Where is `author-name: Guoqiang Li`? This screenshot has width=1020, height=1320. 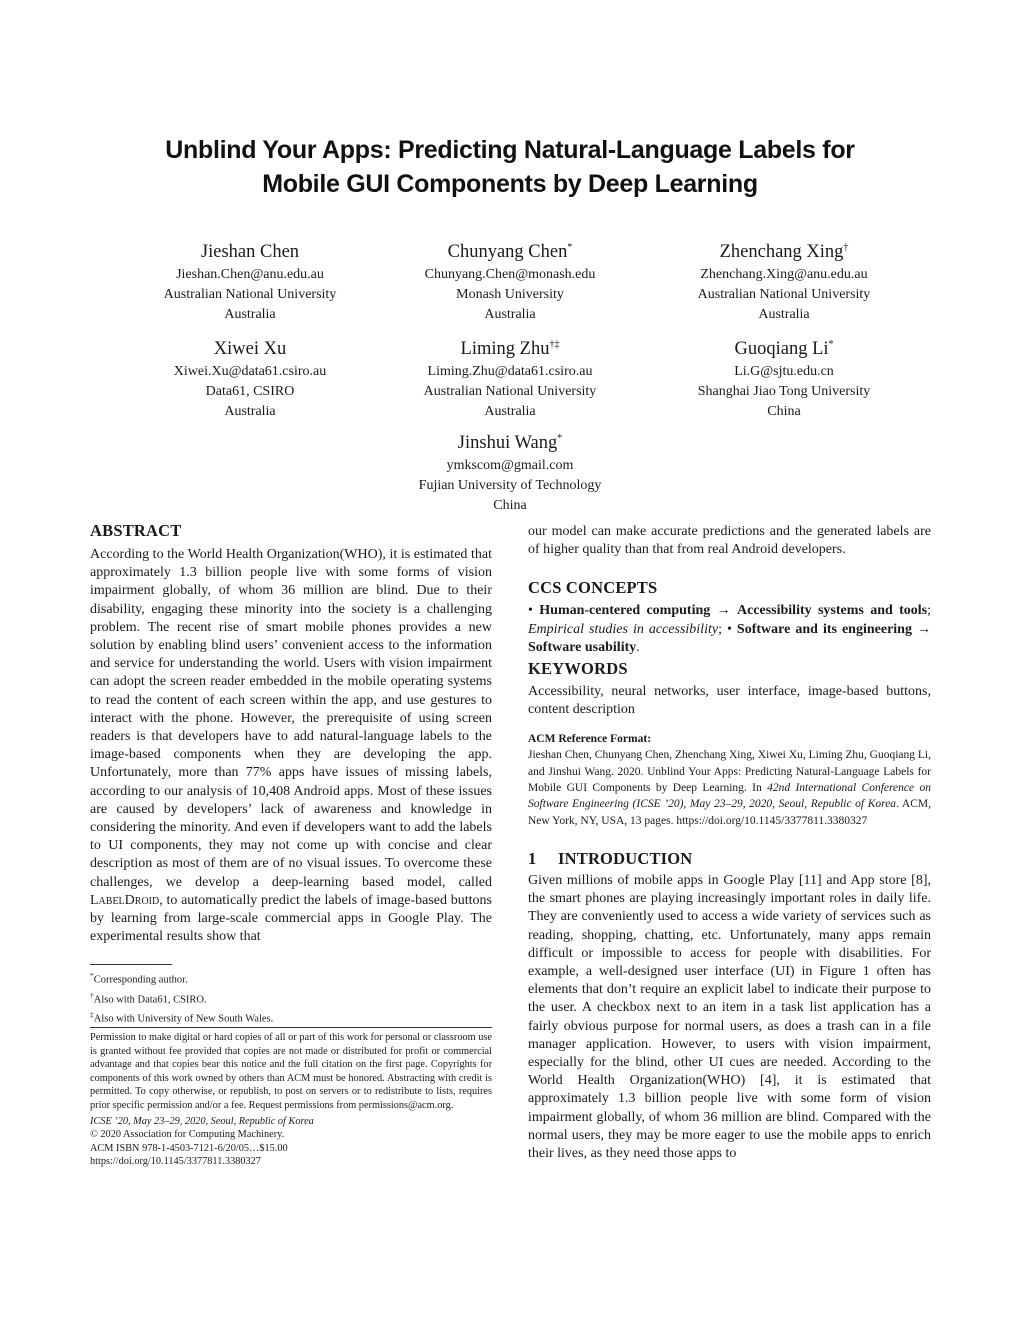 author-name: Guoqiang Li is located at coordinates (781, 349).